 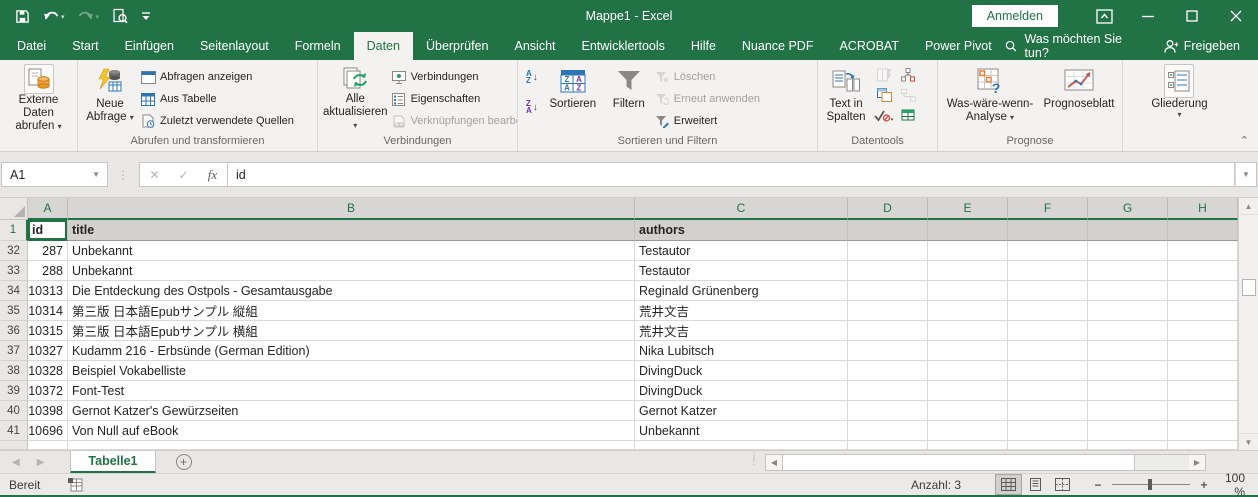 What do you see at coordinates (48, 371) in the screenshot?
I see `cell-A38: 10328` at bounding box center [48, 371].